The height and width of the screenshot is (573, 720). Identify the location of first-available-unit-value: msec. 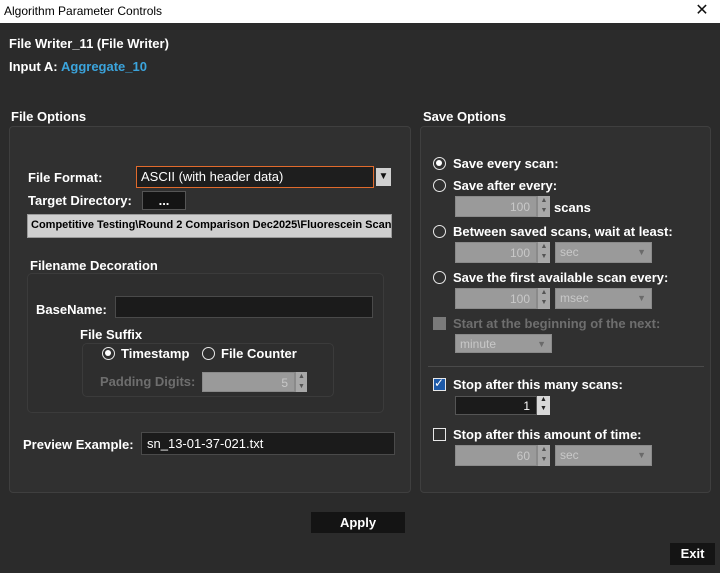
(574, 298).